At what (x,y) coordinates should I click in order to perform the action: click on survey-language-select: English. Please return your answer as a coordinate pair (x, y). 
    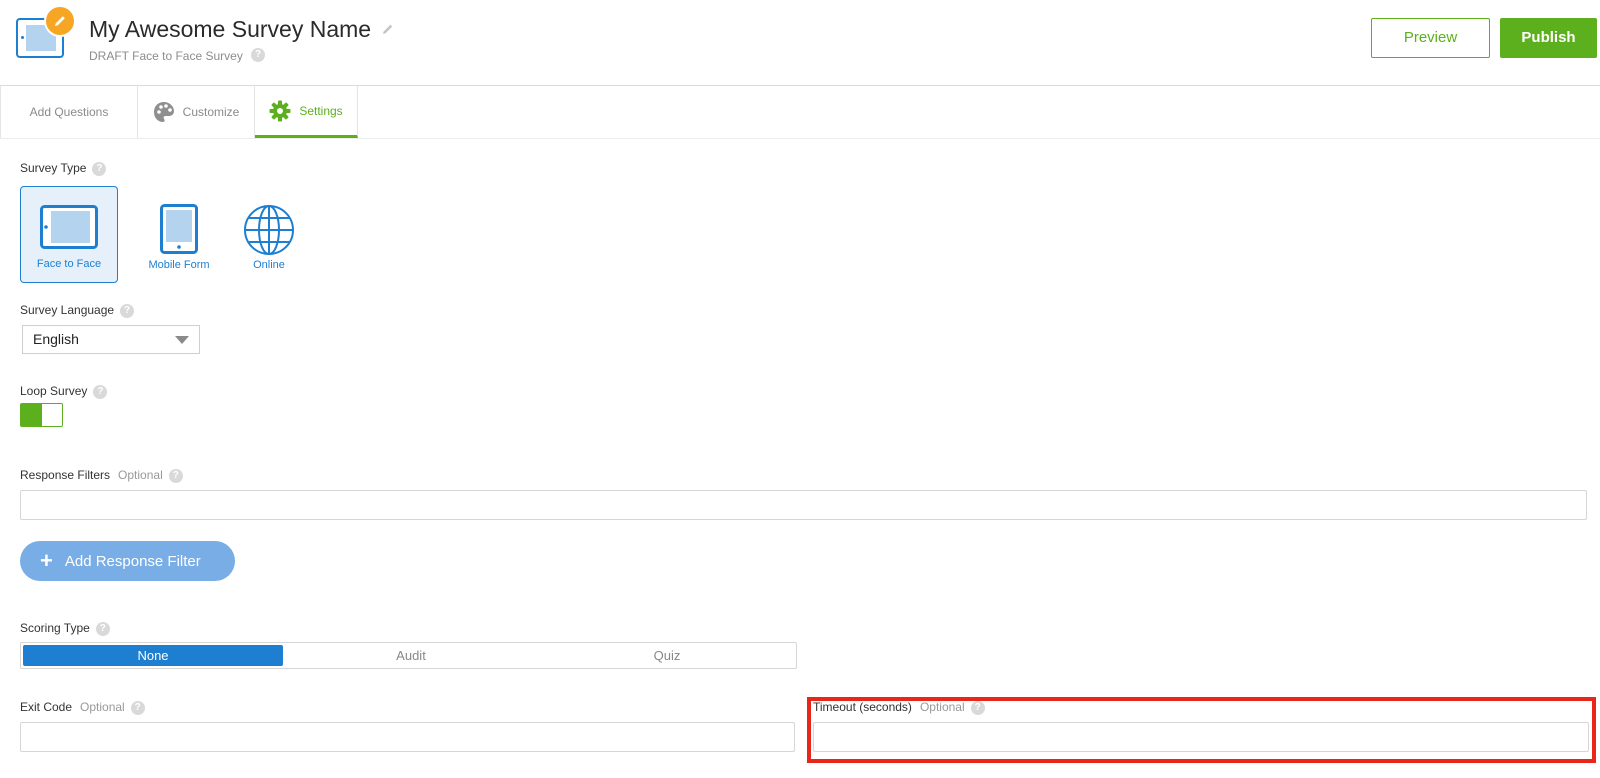
    Looking at the image, I should click on (111, 339).